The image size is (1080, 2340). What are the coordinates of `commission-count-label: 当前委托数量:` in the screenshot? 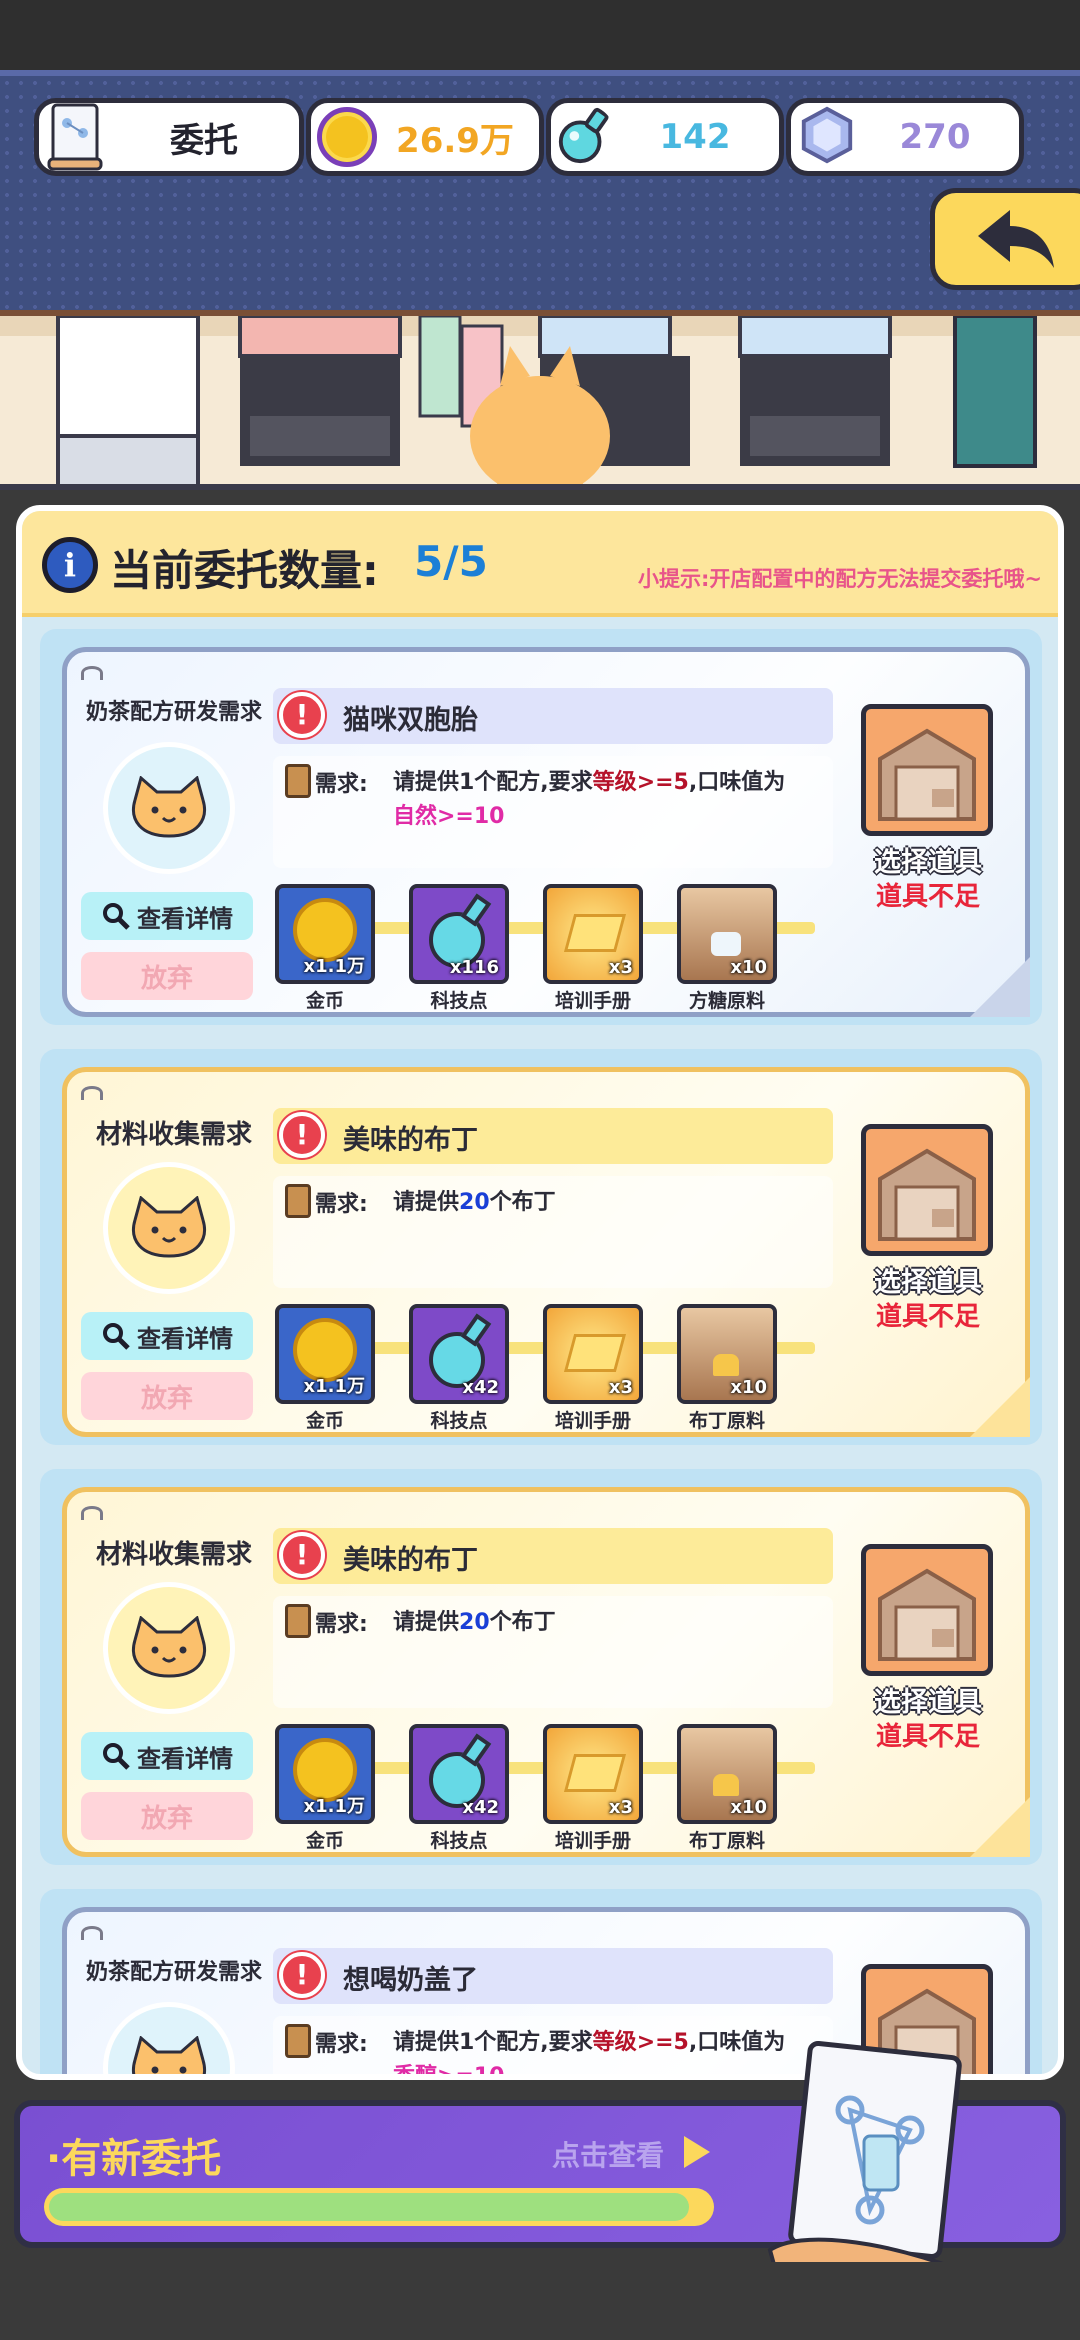 It's located at (244, 570).